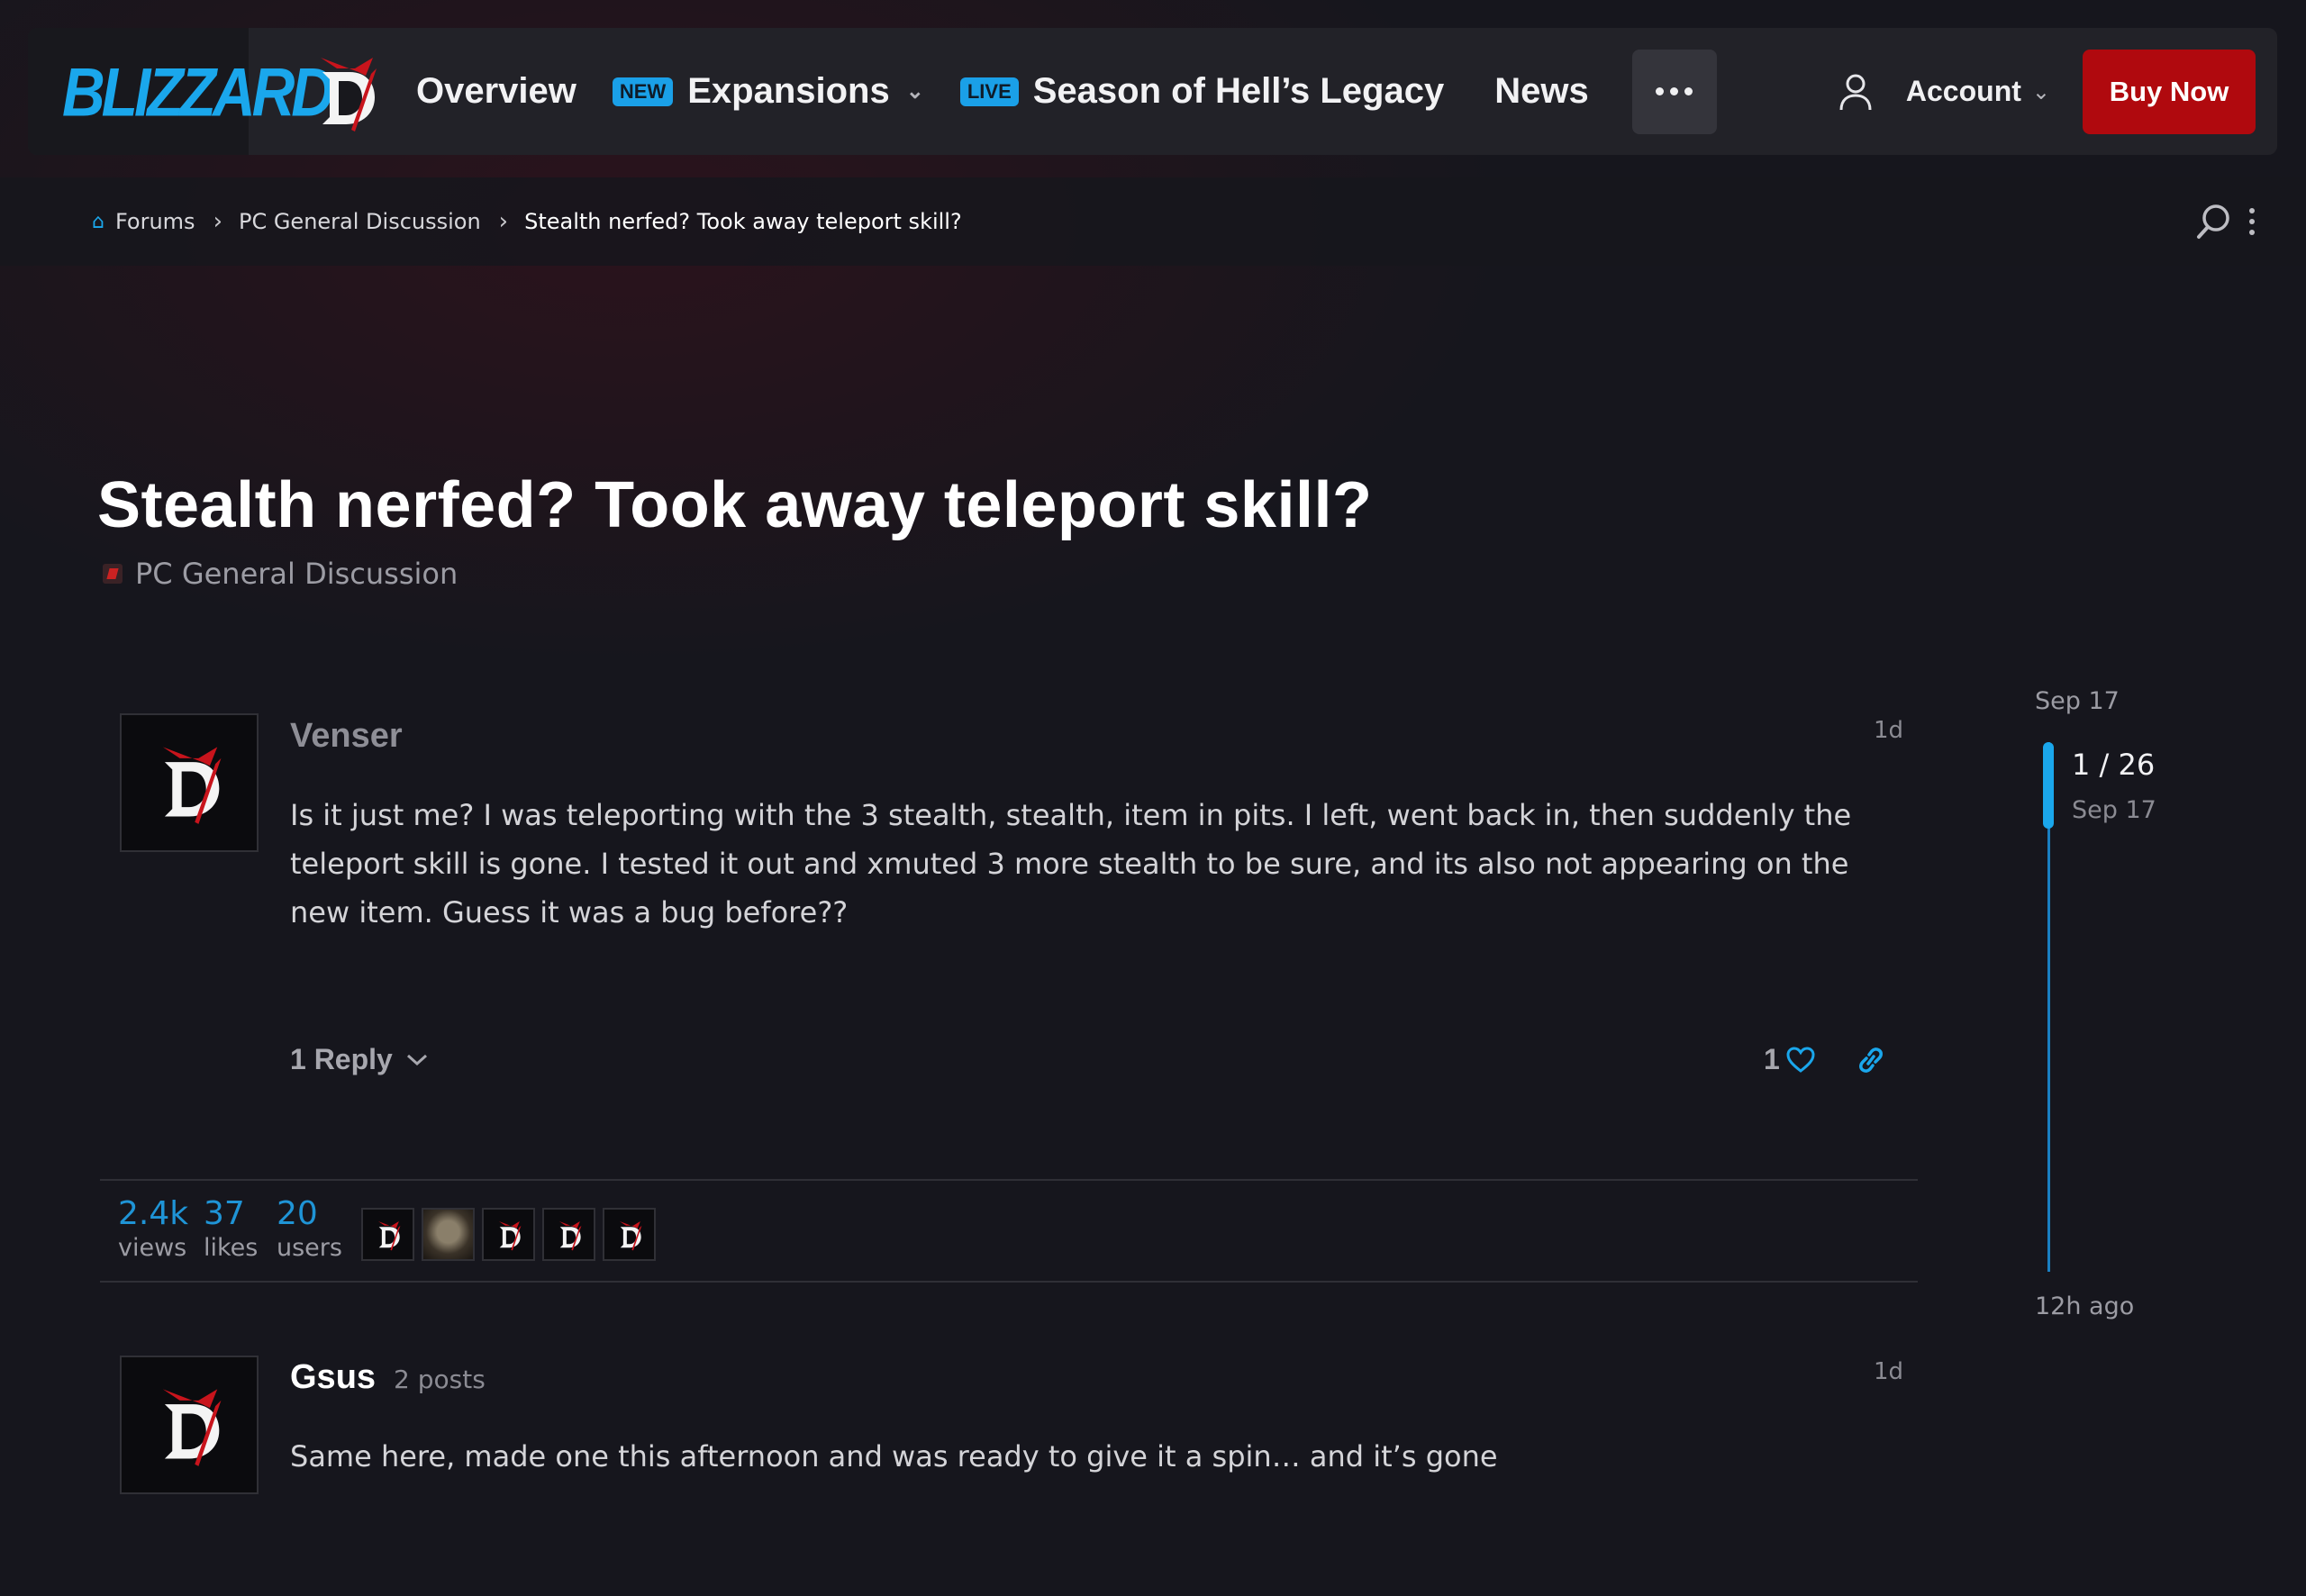 This screenshot has height=1596, width=2306. I want to click on views-stat: 2.4k views, so click(153, 1228).